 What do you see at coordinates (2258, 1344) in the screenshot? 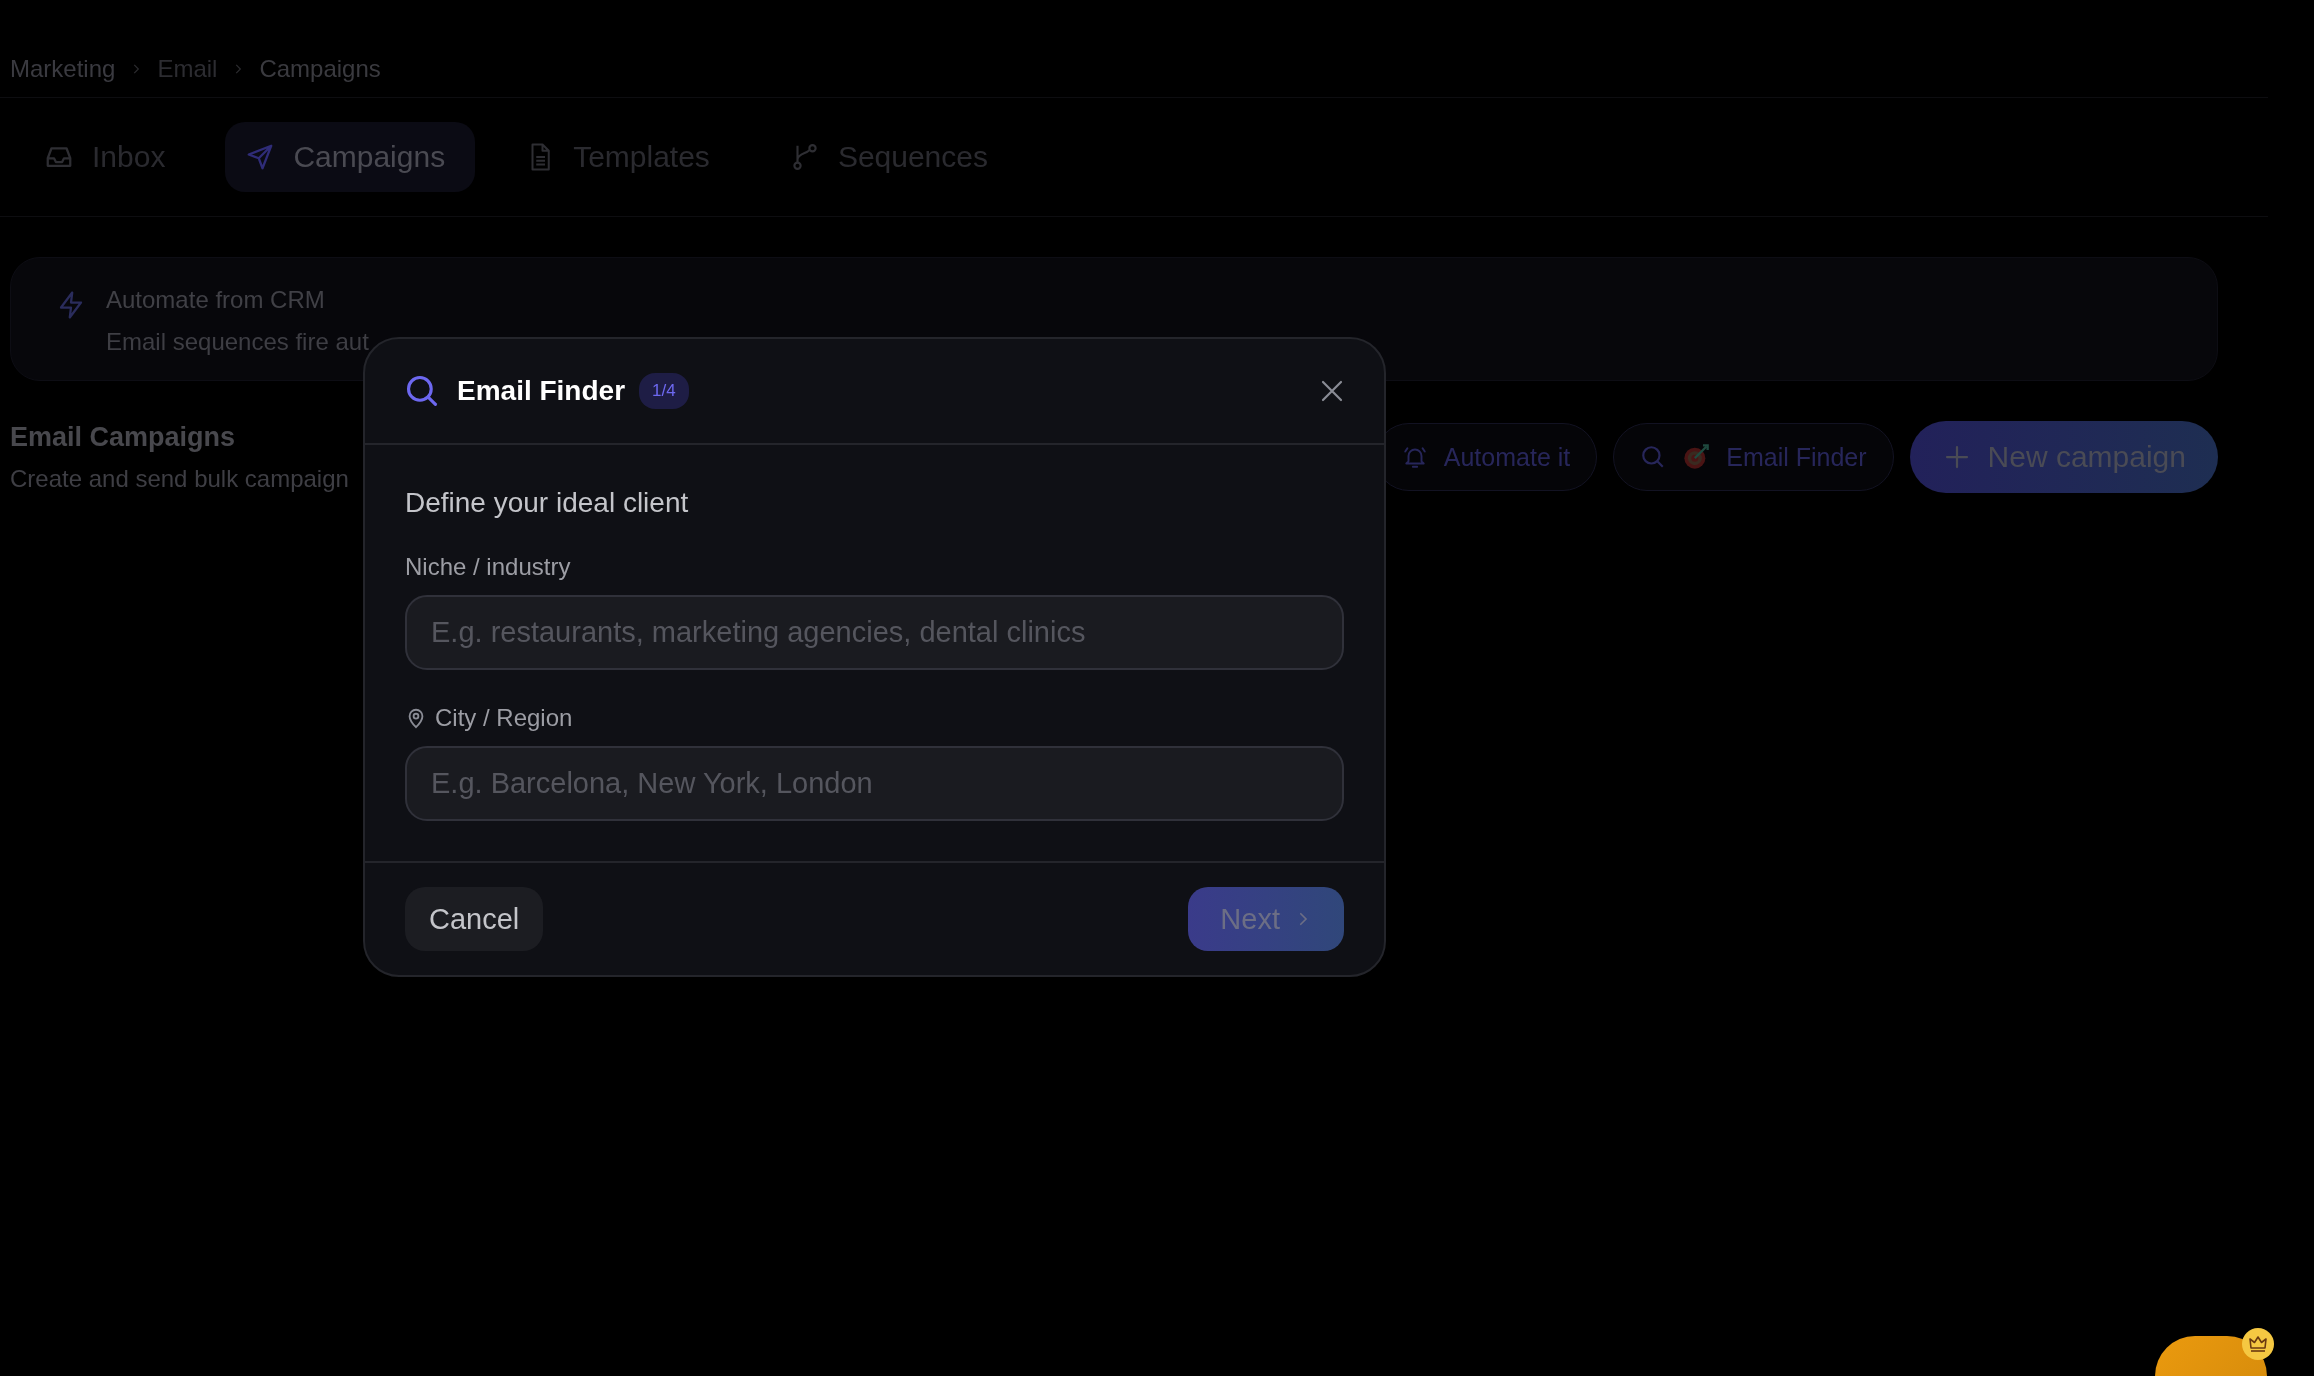
I see `crown-icon` at bounding box center [2258, 1344].